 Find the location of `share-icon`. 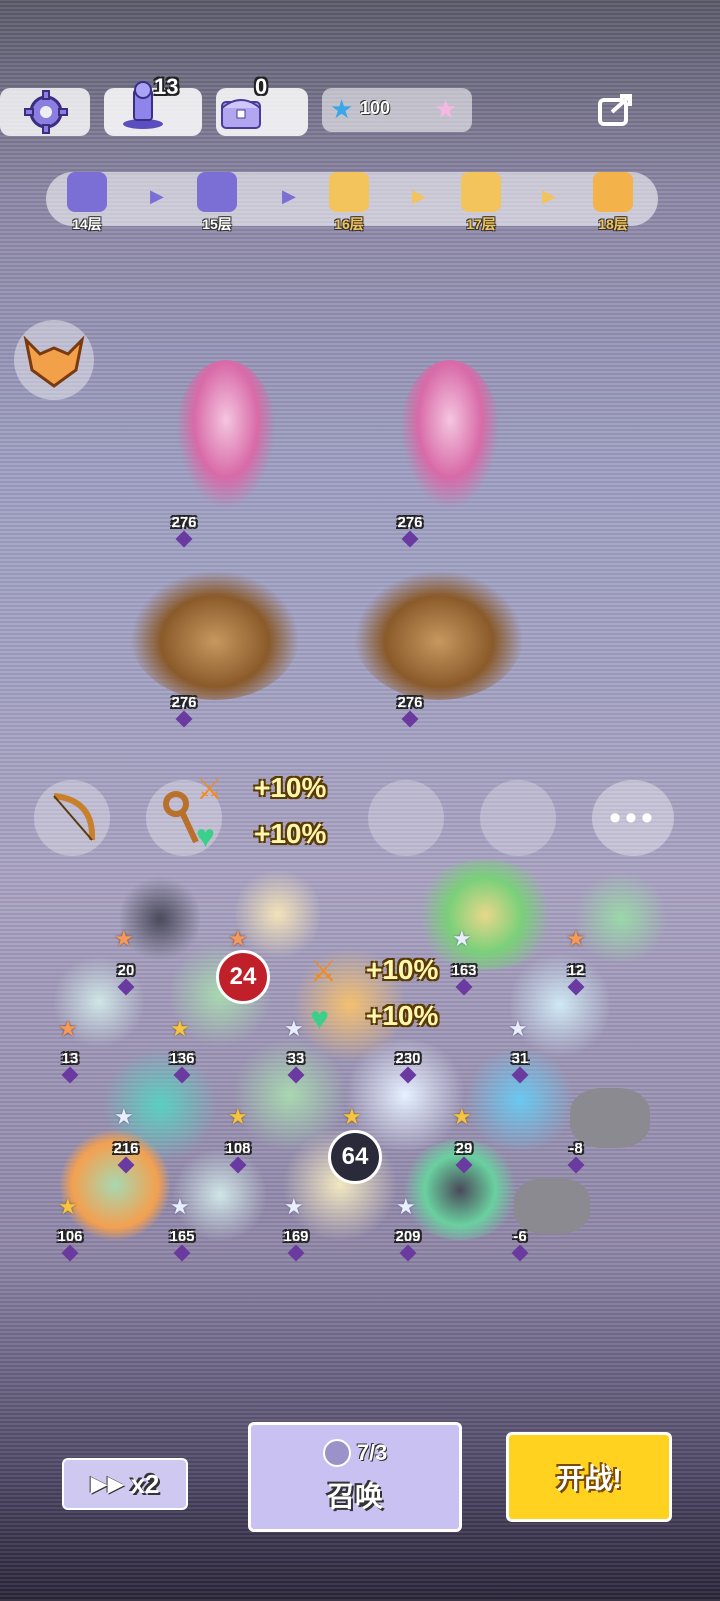

share-icon is located at coordinates (615, 110).